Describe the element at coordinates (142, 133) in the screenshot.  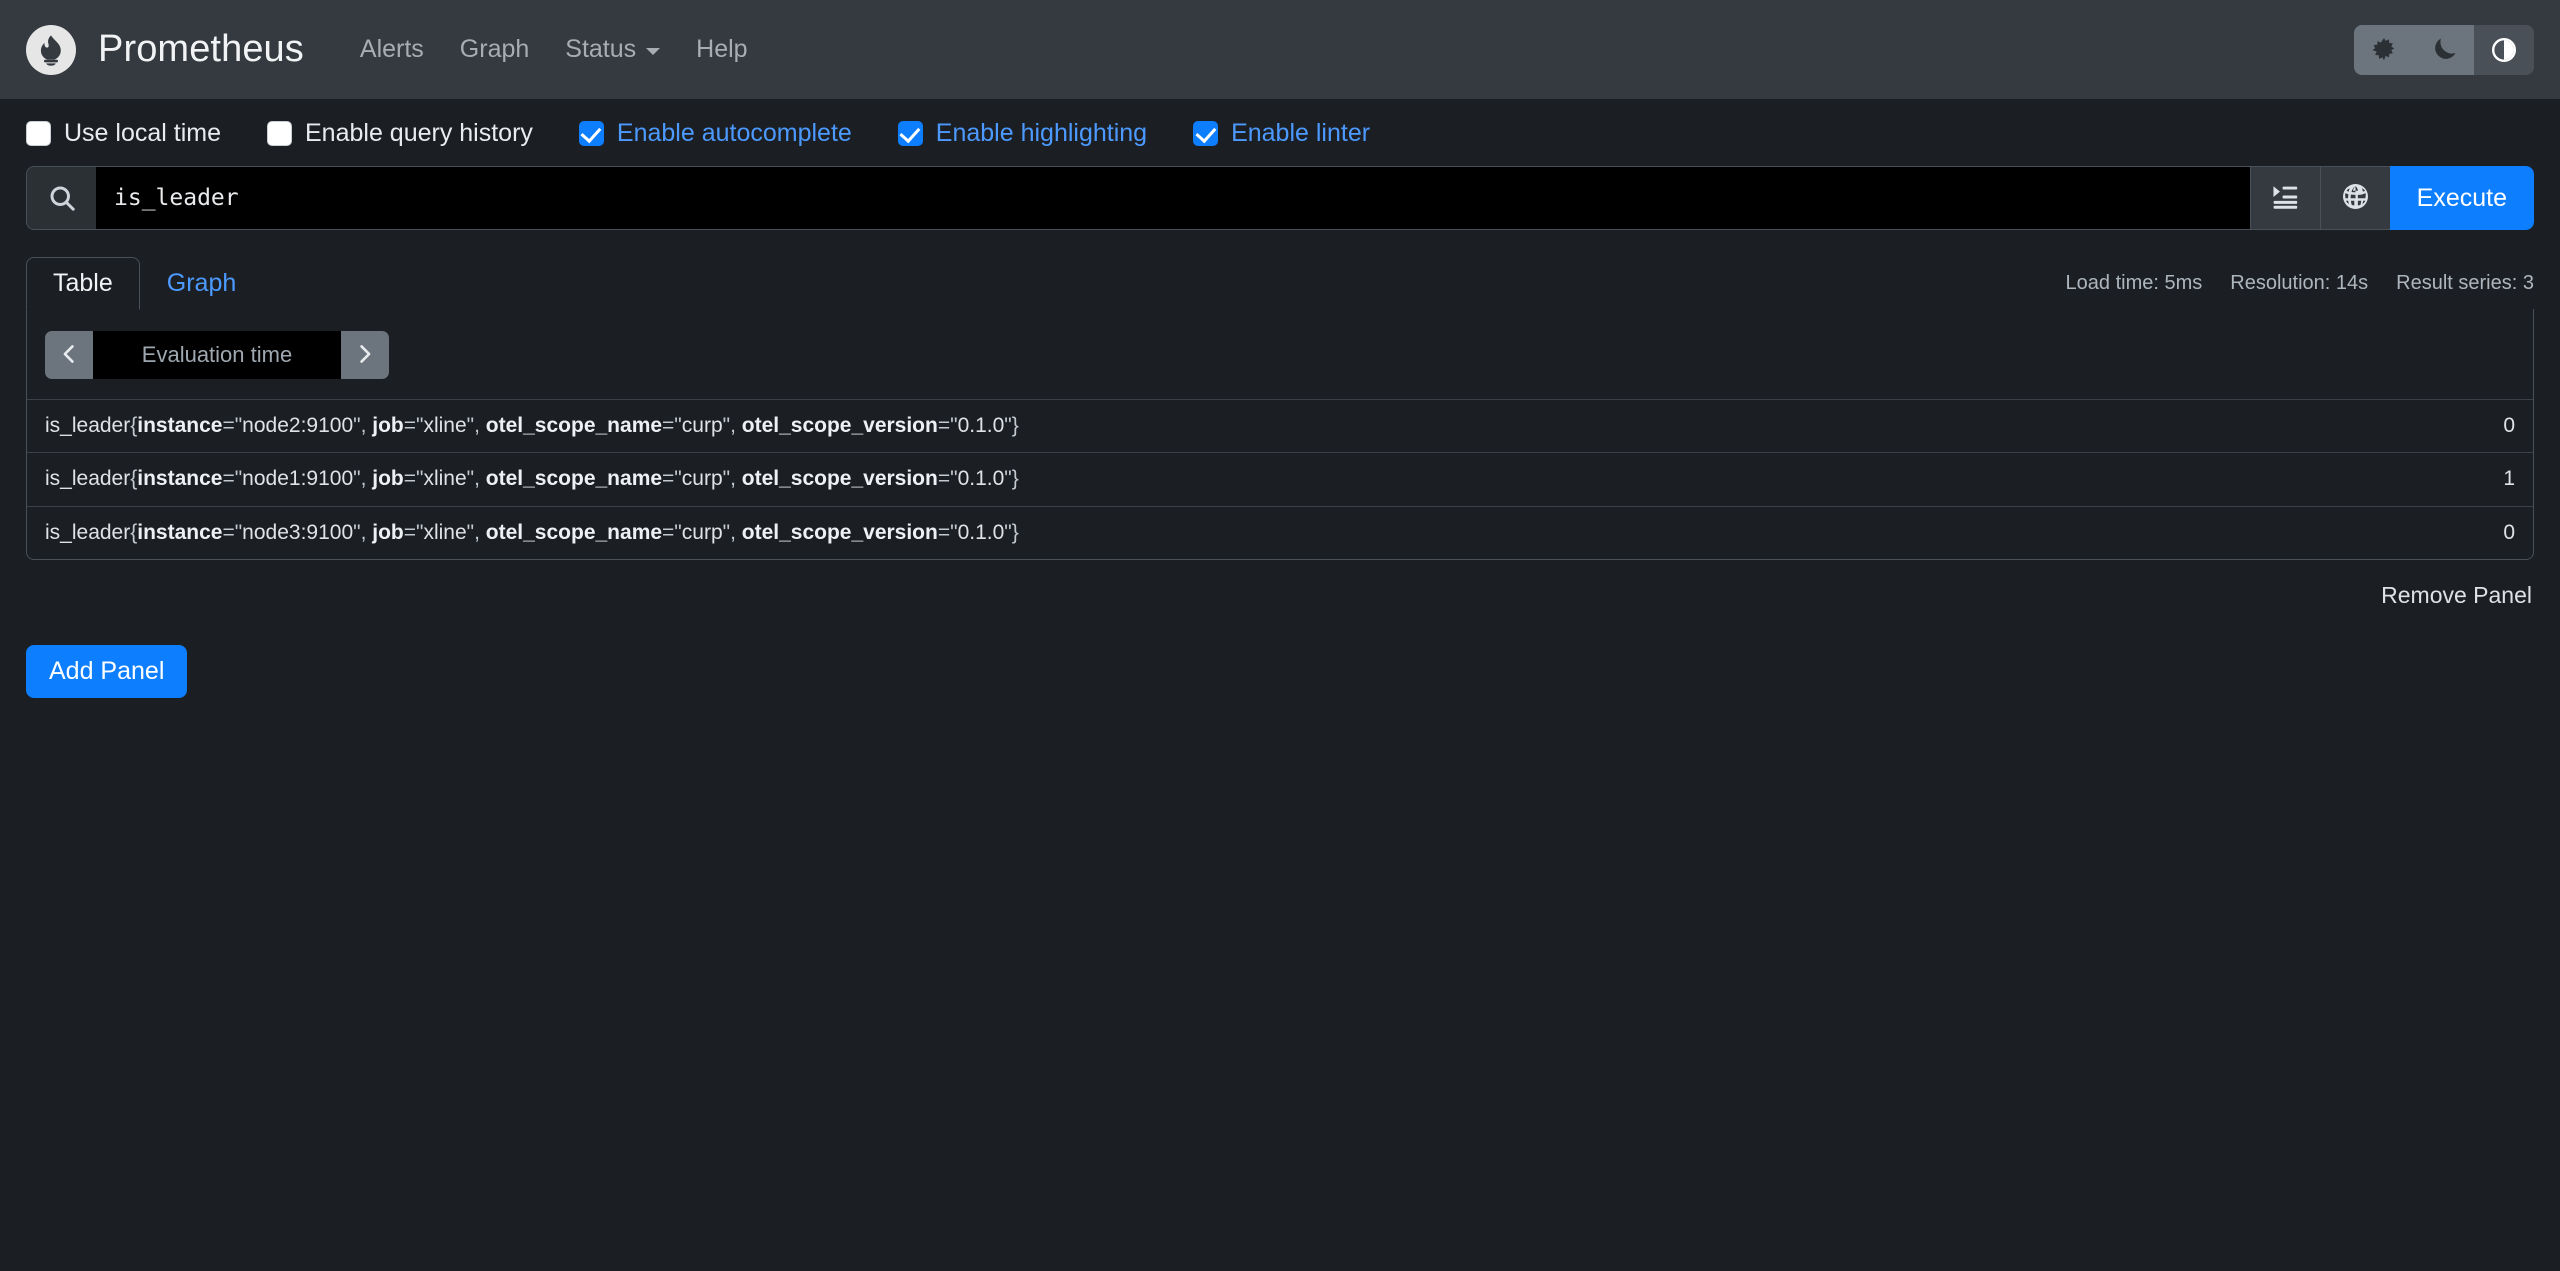
I see `option-use-local-time-label: Use local time` at that location.